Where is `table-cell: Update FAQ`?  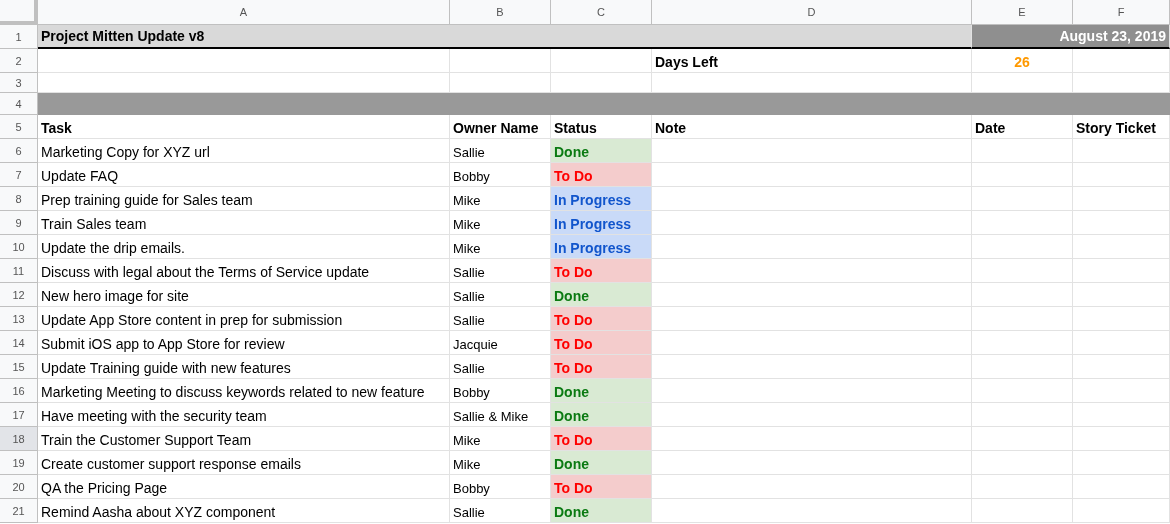
table-cell: Update FAQ is located at coordinates (244, 175).